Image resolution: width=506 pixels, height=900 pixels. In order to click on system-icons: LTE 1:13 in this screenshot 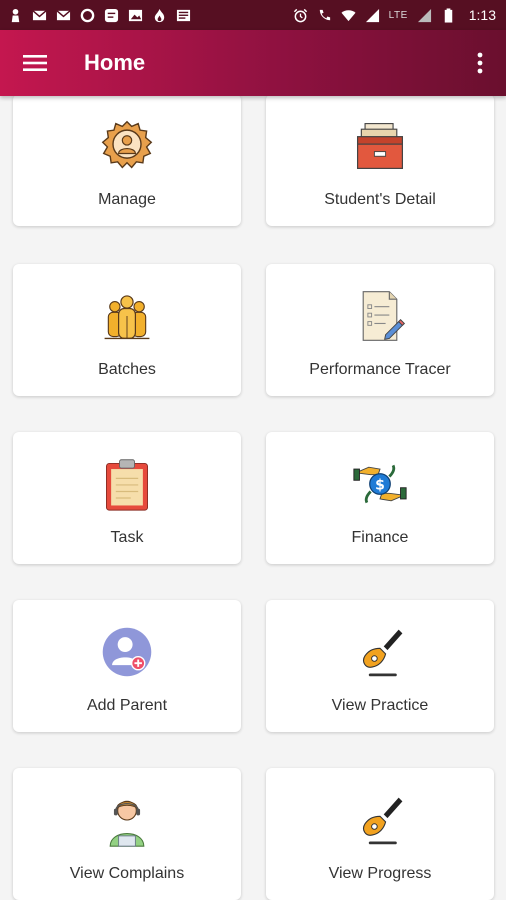, I will do `click(394, 15)`.